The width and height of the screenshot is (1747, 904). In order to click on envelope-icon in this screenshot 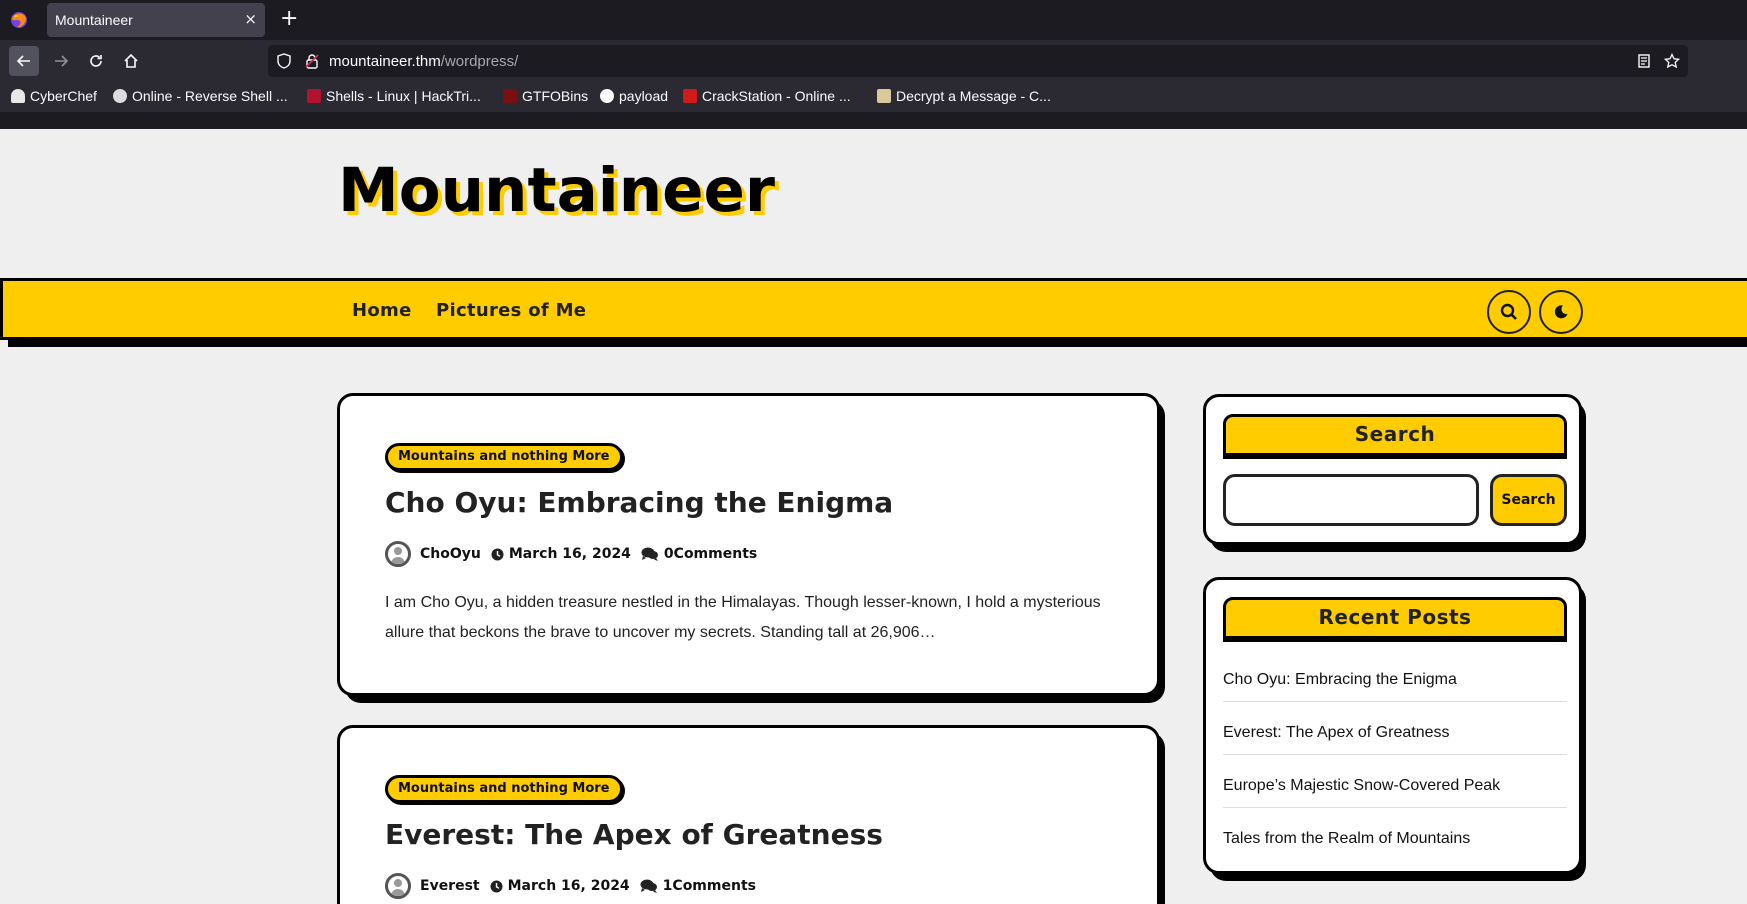, I will do `click(884, 96)`.